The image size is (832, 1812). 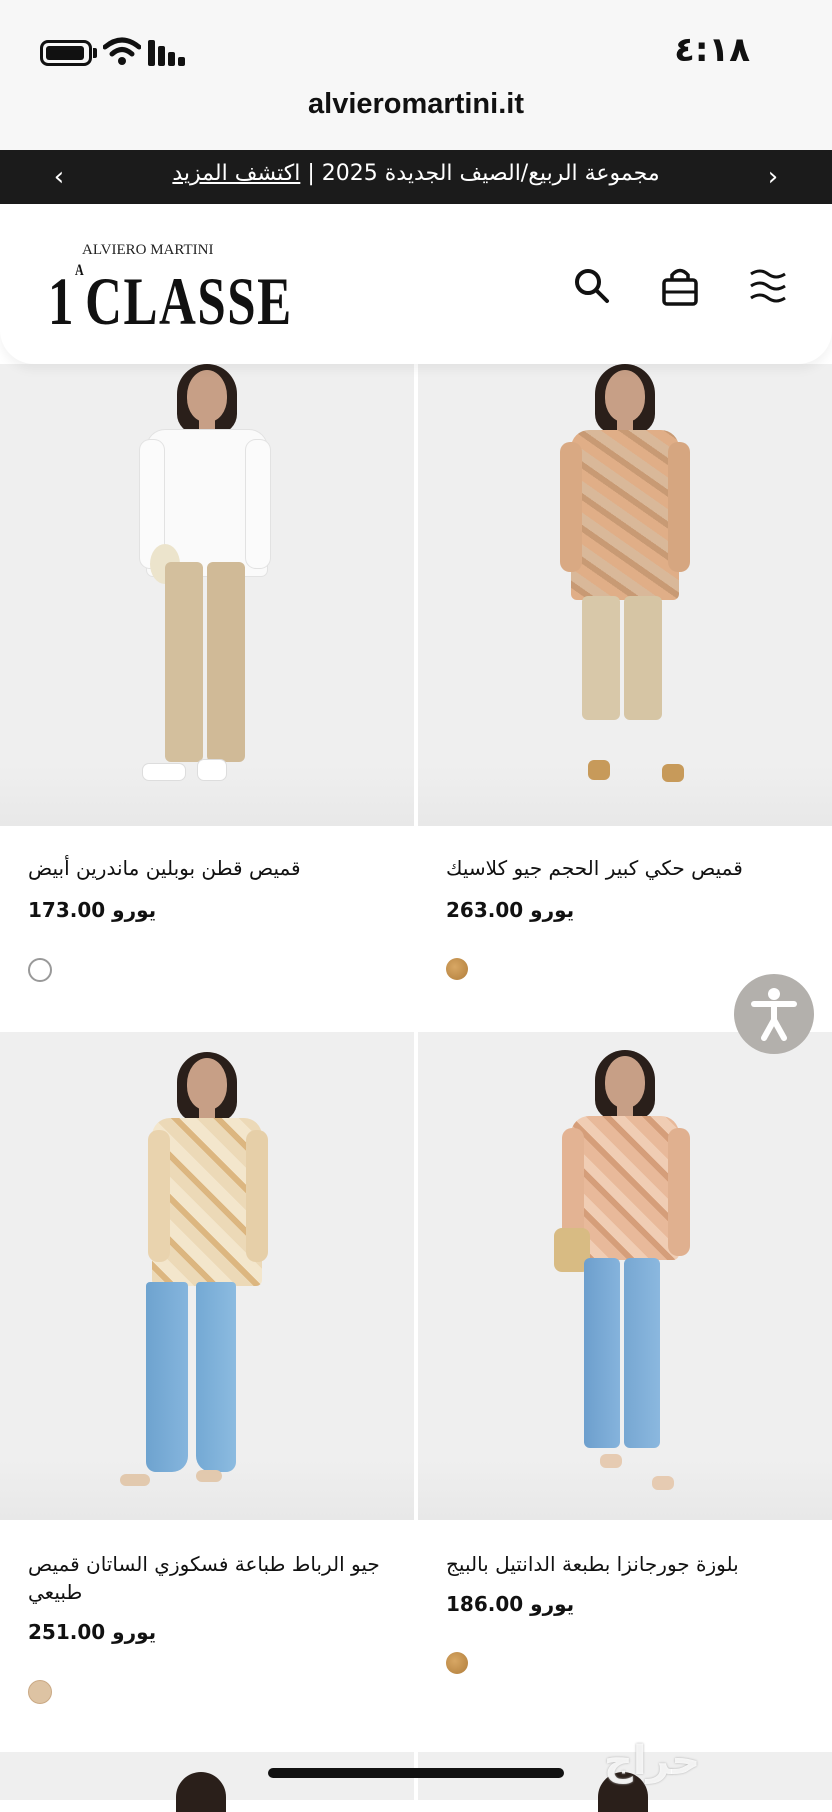 I want to click on menu-icon, so click(x=768, y=286).